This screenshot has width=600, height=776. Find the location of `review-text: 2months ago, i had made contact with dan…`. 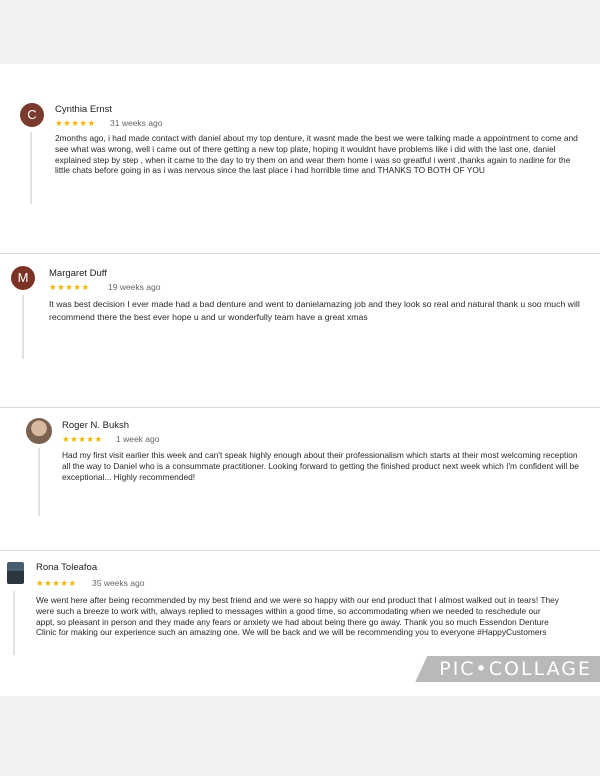

review-text: 2months ago, i had made contact with dan… is located at coordinates (316, 154).